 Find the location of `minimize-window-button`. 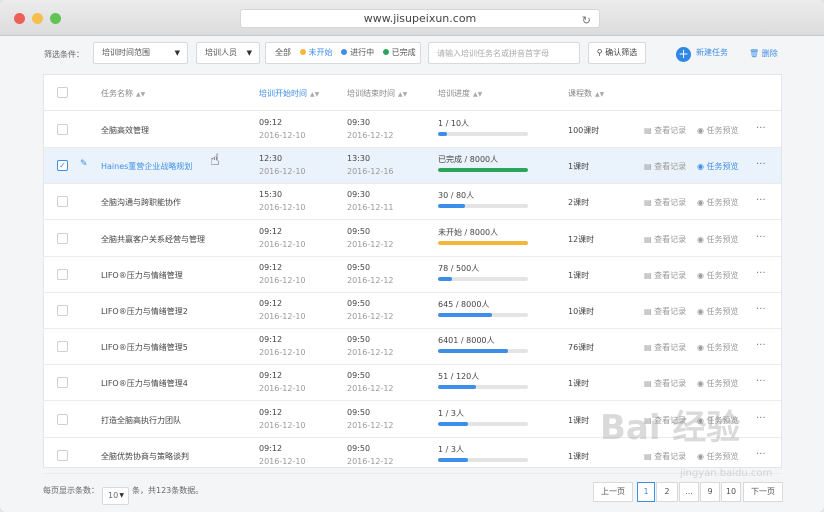

minimize-window-button is located at coordinates (37, 18).